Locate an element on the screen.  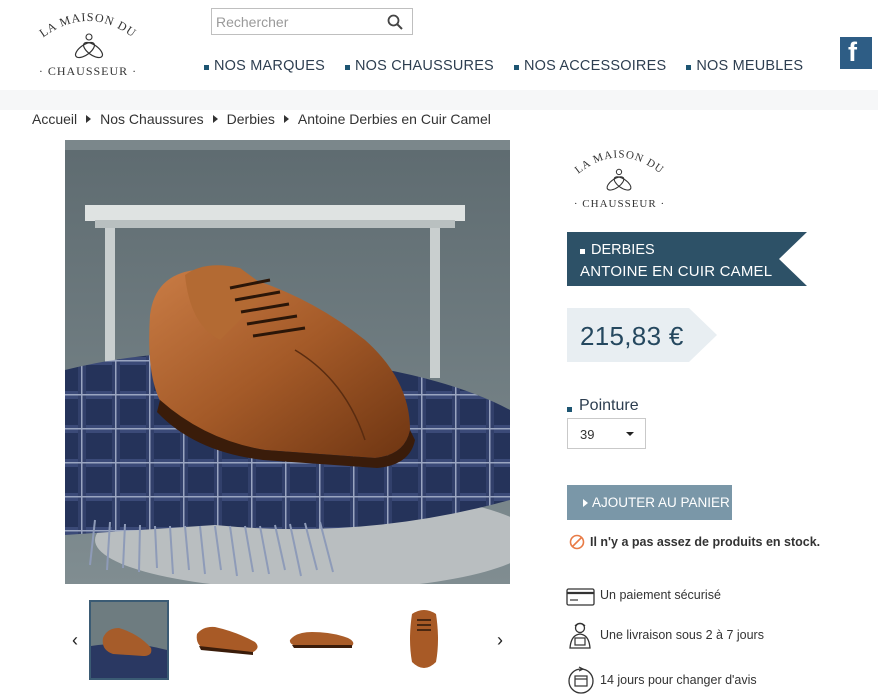
breadcrumb-derbies: Derbies is located at coordinates (251, 119).